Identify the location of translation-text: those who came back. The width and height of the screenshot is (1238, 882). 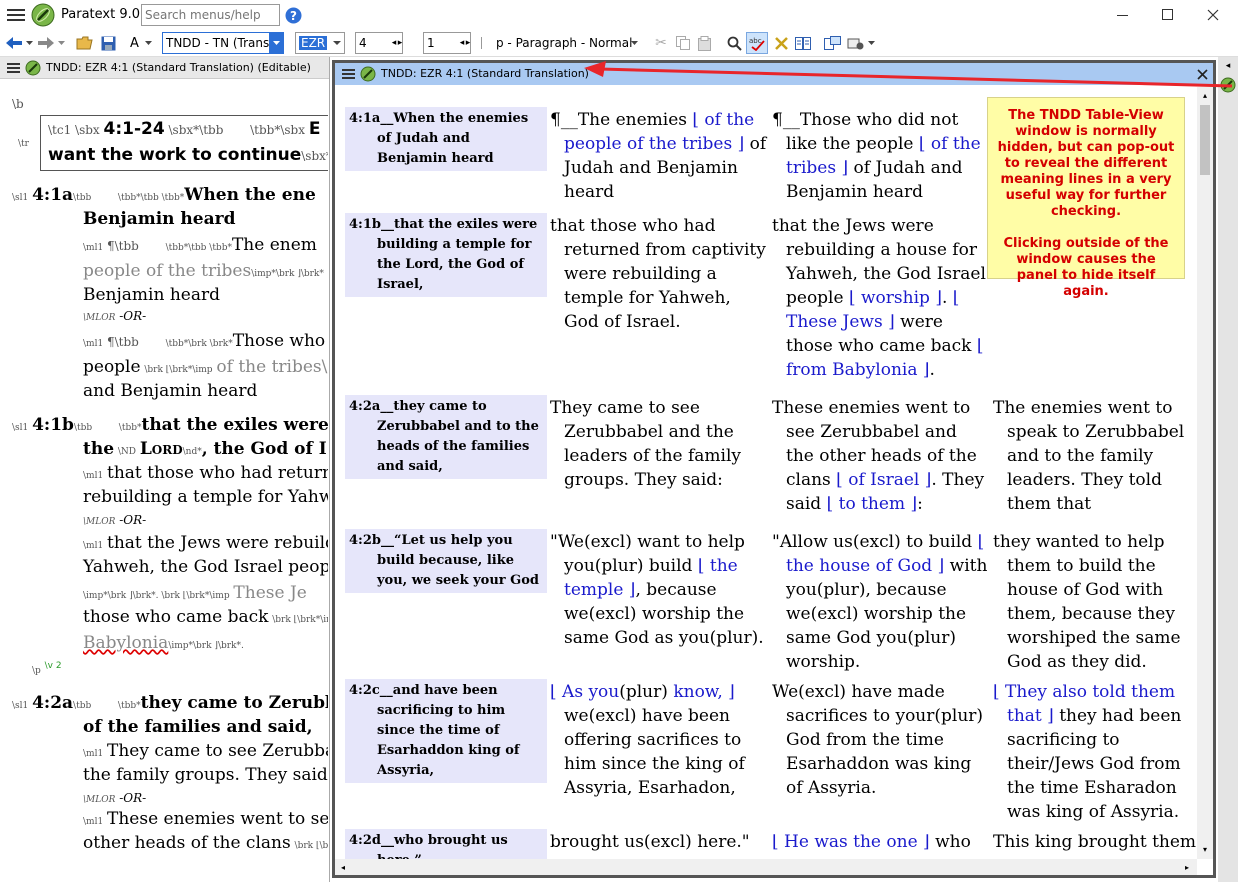
(176, 617).